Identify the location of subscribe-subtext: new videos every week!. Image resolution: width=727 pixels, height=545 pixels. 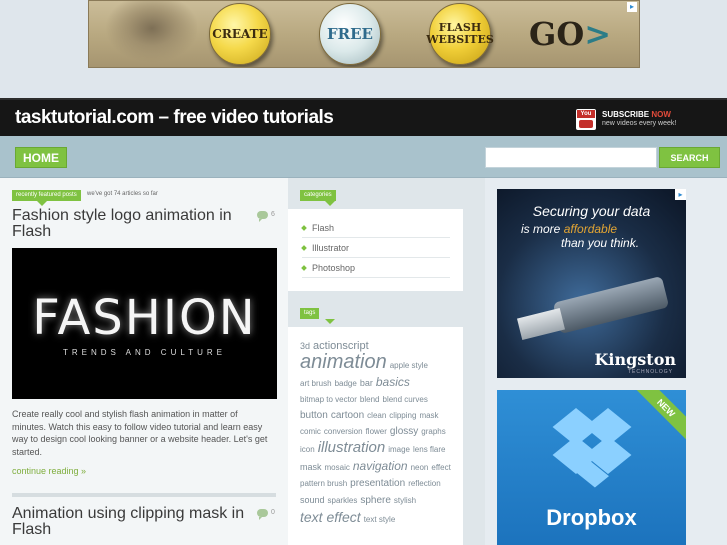
(639, 123).